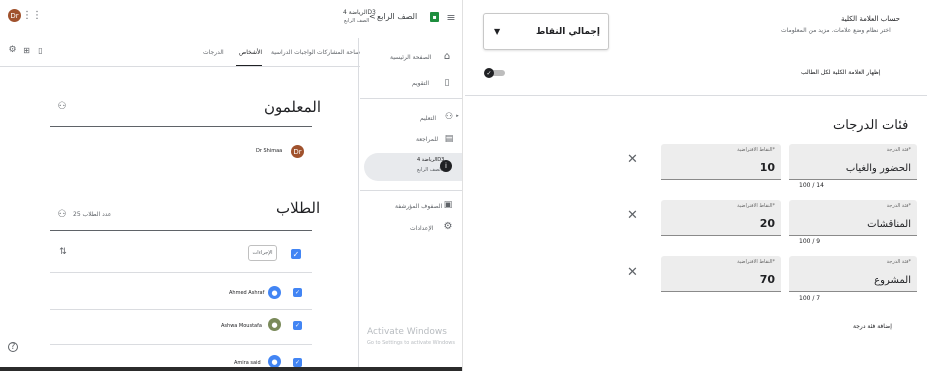 This screenshot has width=927, height=371. Describe the element at coordinates (241, 326) in the screenshot. I see `student-name: Ashwa Moustafa` at that location.